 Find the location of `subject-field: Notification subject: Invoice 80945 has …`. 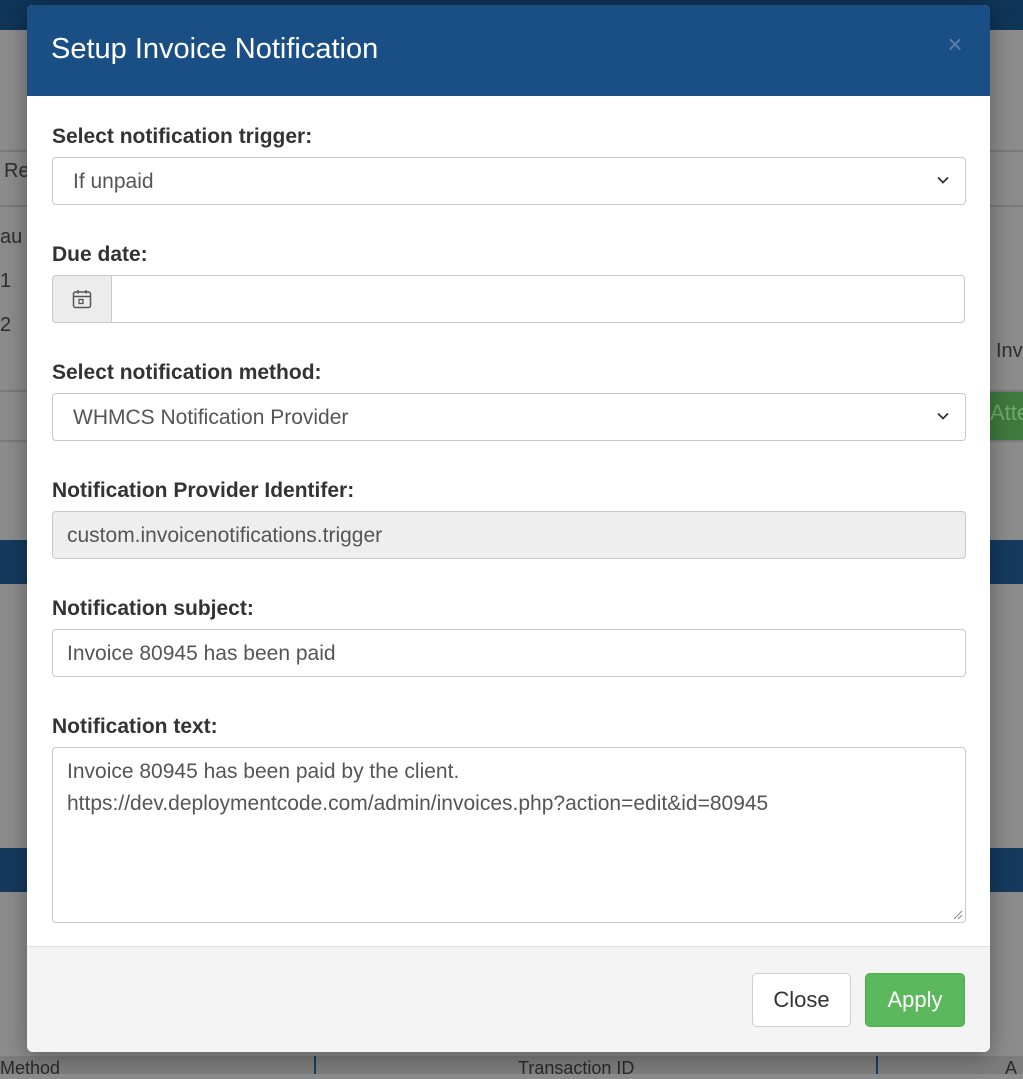

subject-field: Notification subject: Invoice 80945 has … is located at coordinates (509, 635).